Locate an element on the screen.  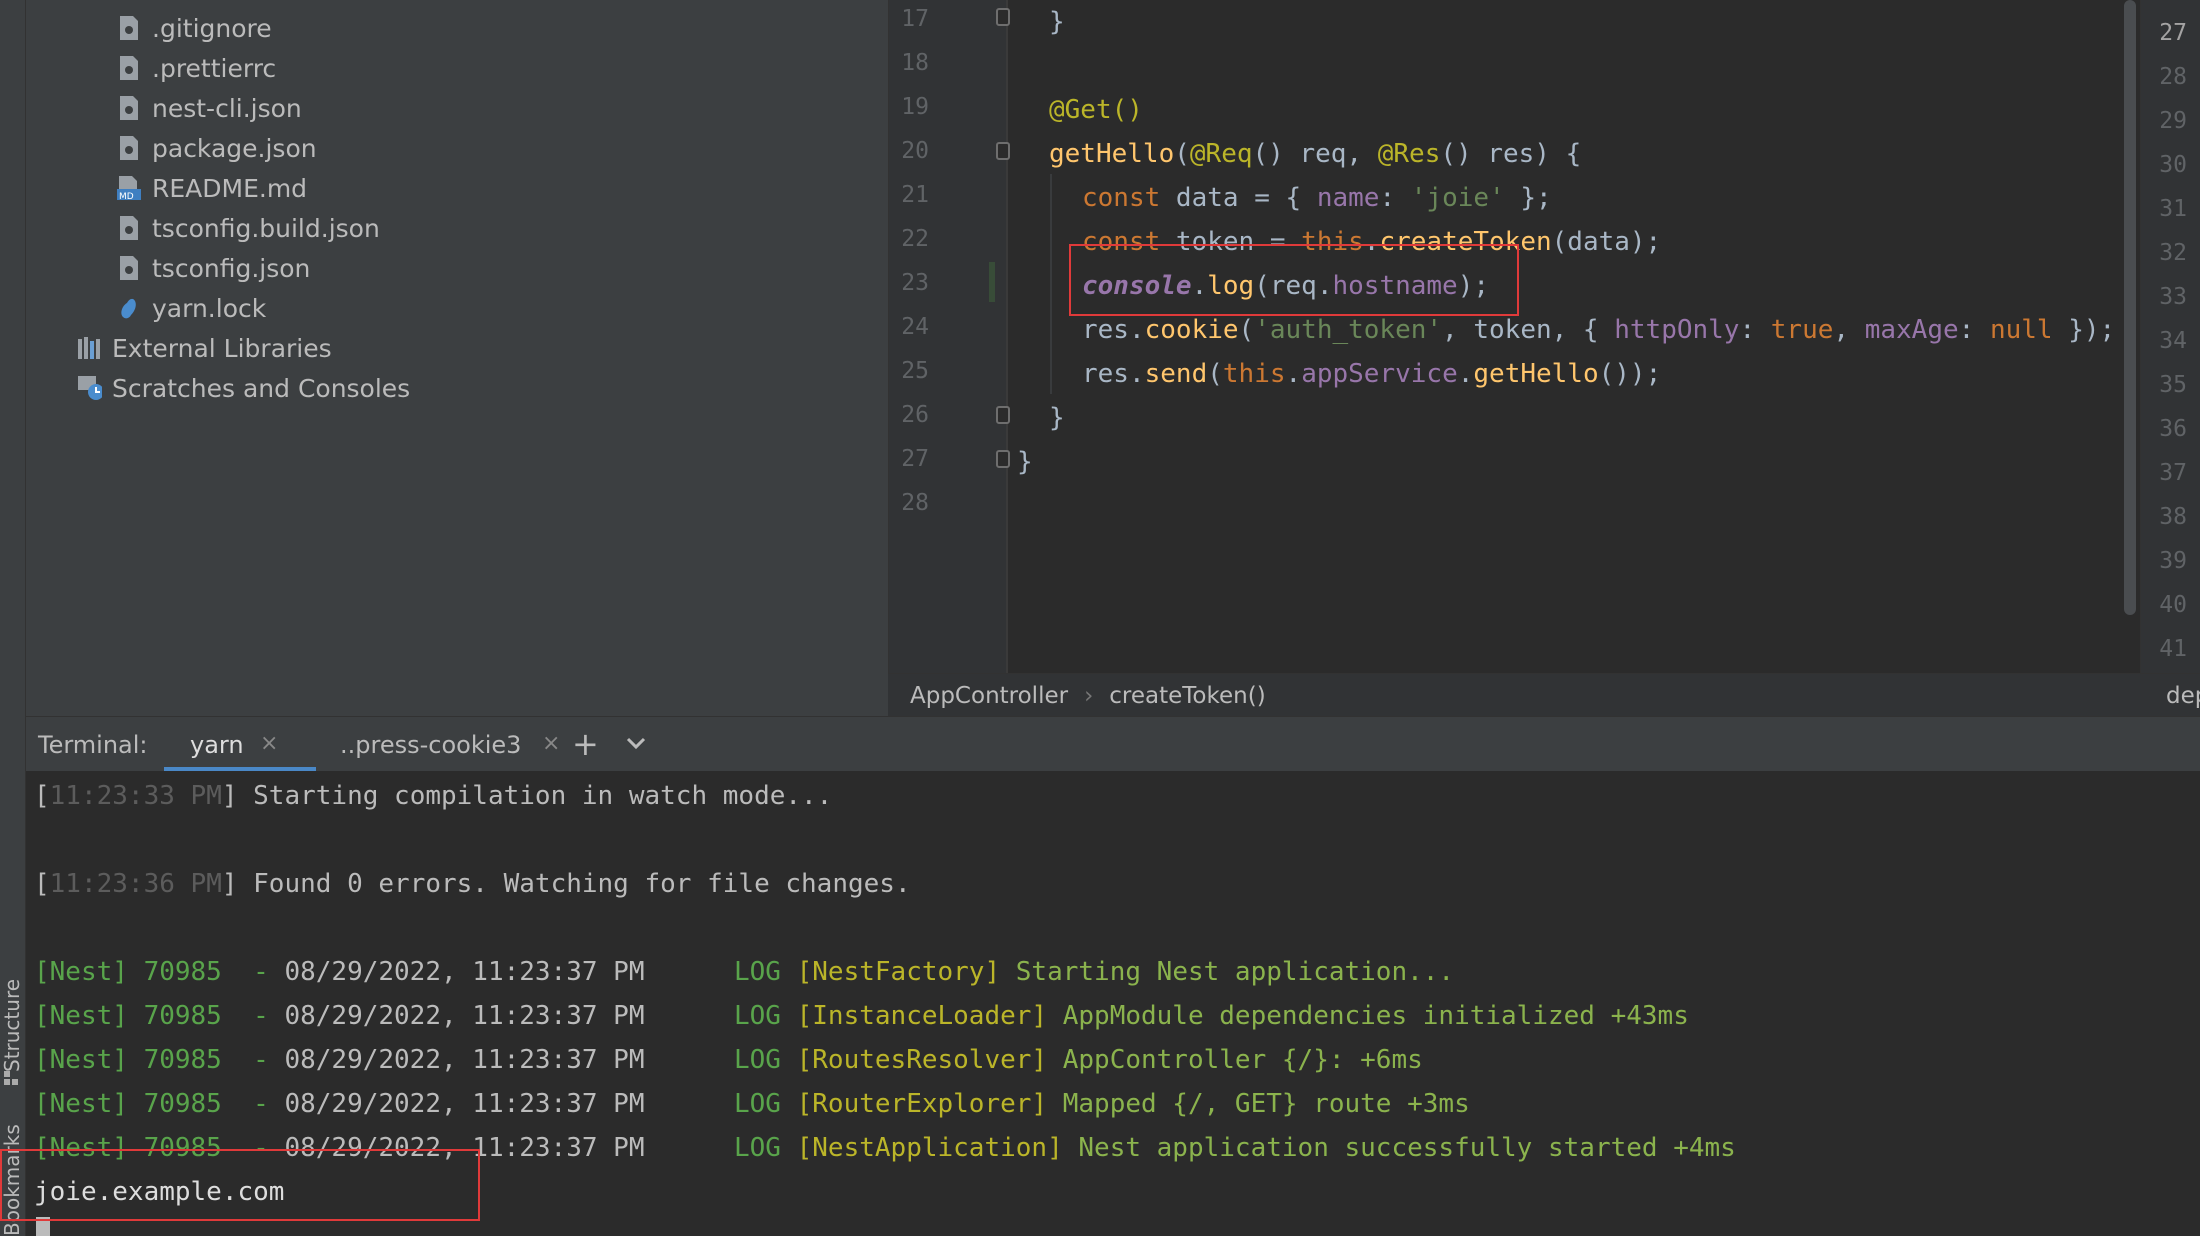
code-line-17: } is located at coordinates (1057, 22).